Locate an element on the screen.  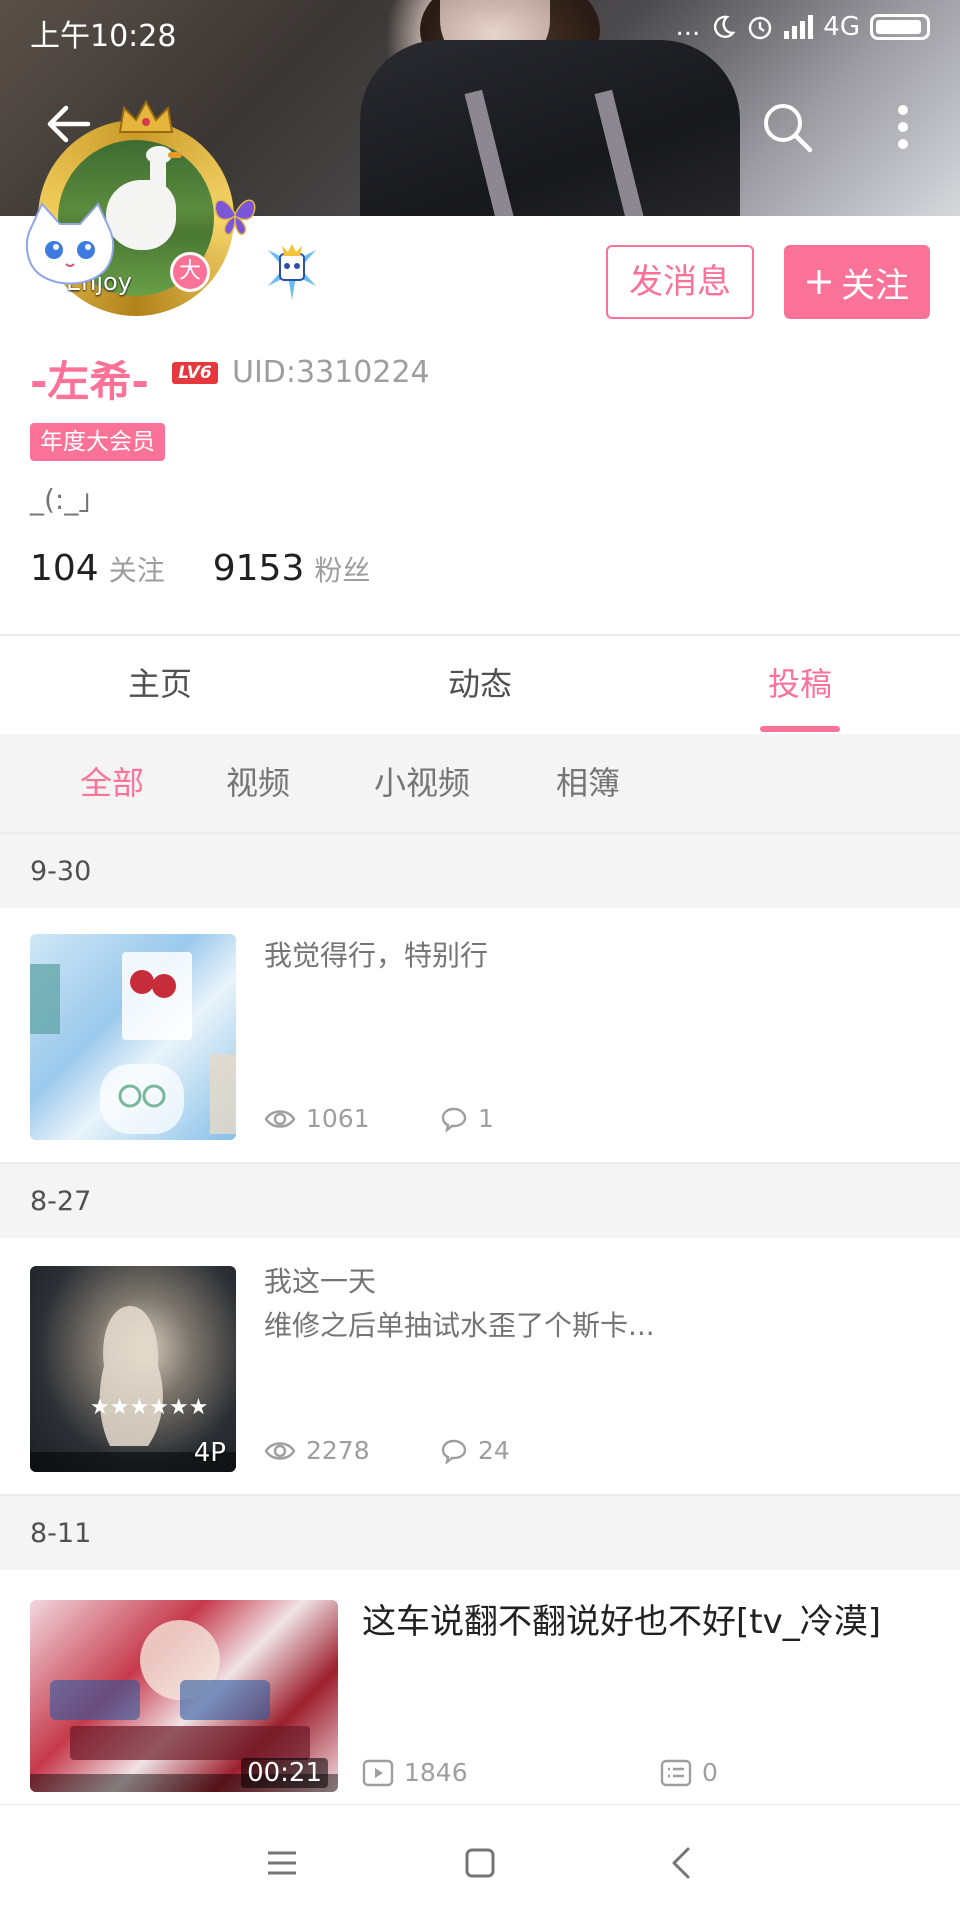
list-item: ★★★★★★ 4P 我这一天 维修之后单抽试水歪了个斯卡... 2278 24 is located at coordinates (480, 1366).